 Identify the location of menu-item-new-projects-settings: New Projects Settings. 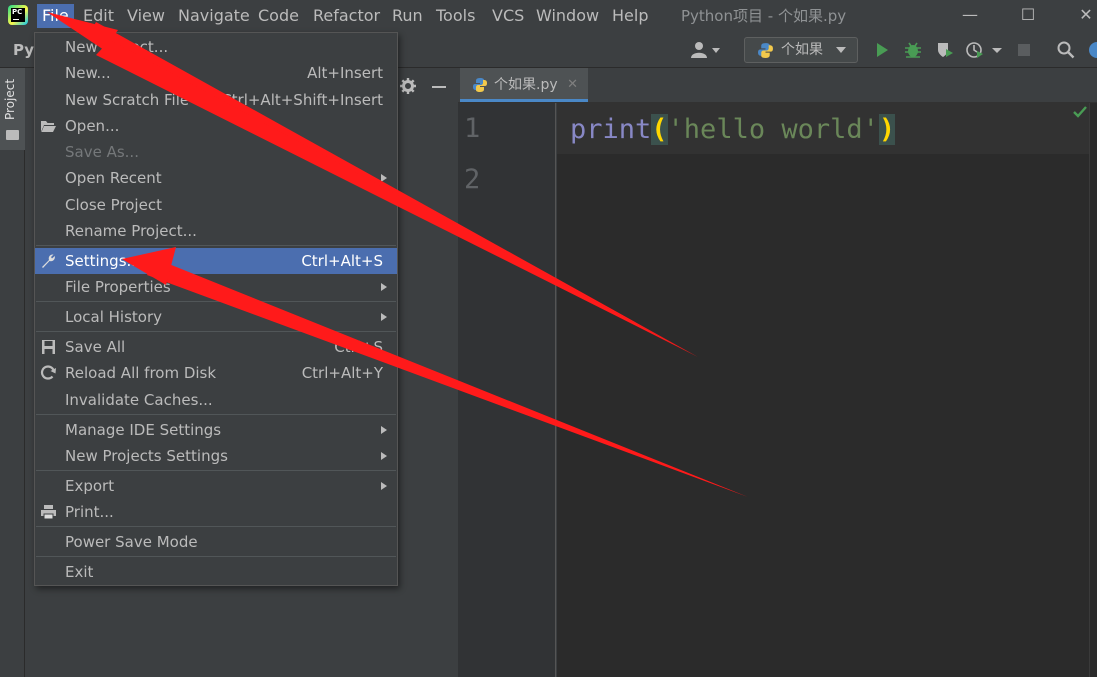
(216, 456).